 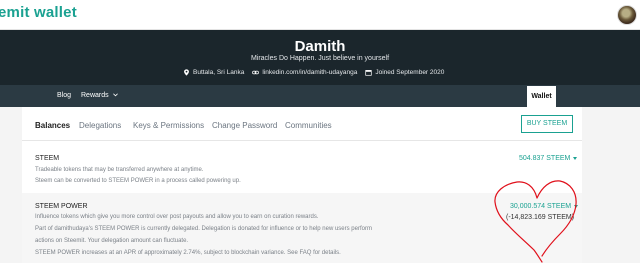 I want to click on tab-balances: Balances, so click(x=52, y=125).